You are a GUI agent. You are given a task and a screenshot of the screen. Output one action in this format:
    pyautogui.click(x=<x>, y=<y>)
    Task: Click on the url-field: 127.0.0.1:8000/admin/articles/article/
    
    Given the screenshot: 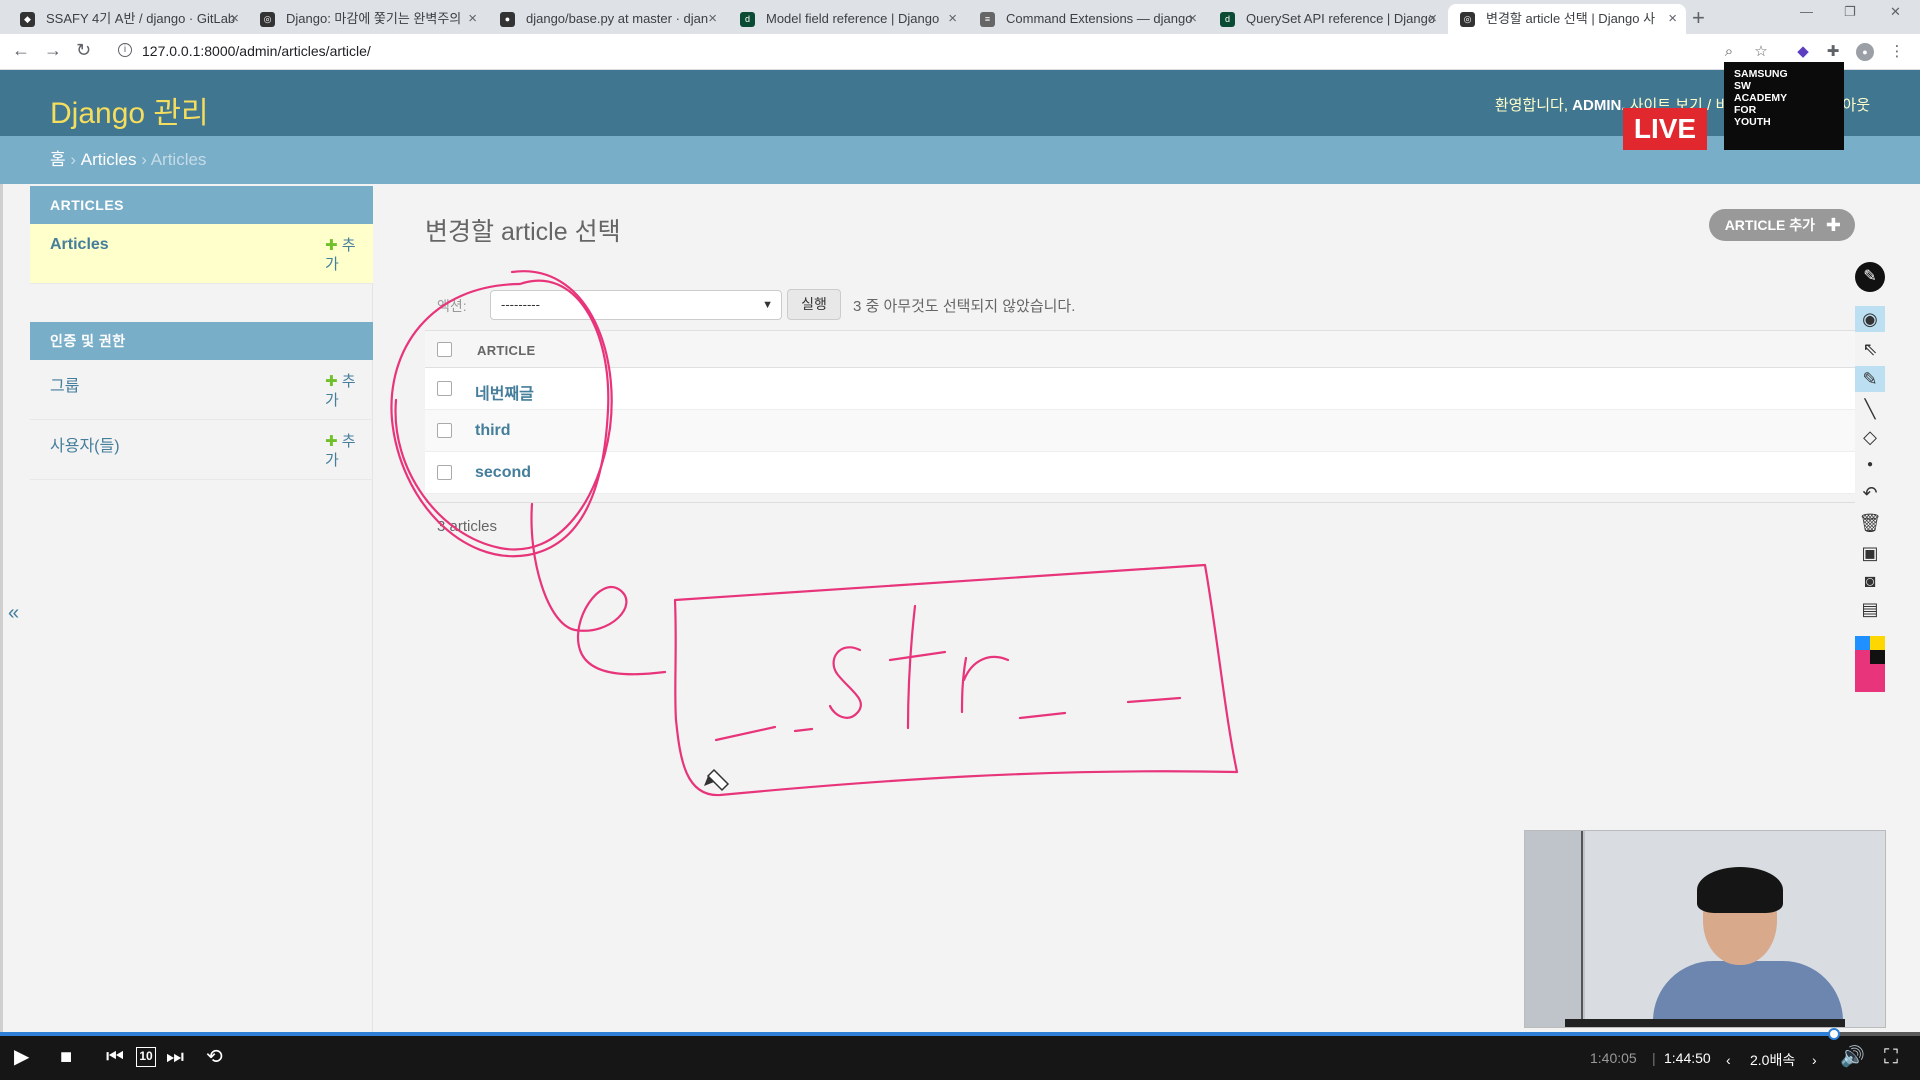 What is the action you would take?
    pyautogui.click(x=256, y=51)
    